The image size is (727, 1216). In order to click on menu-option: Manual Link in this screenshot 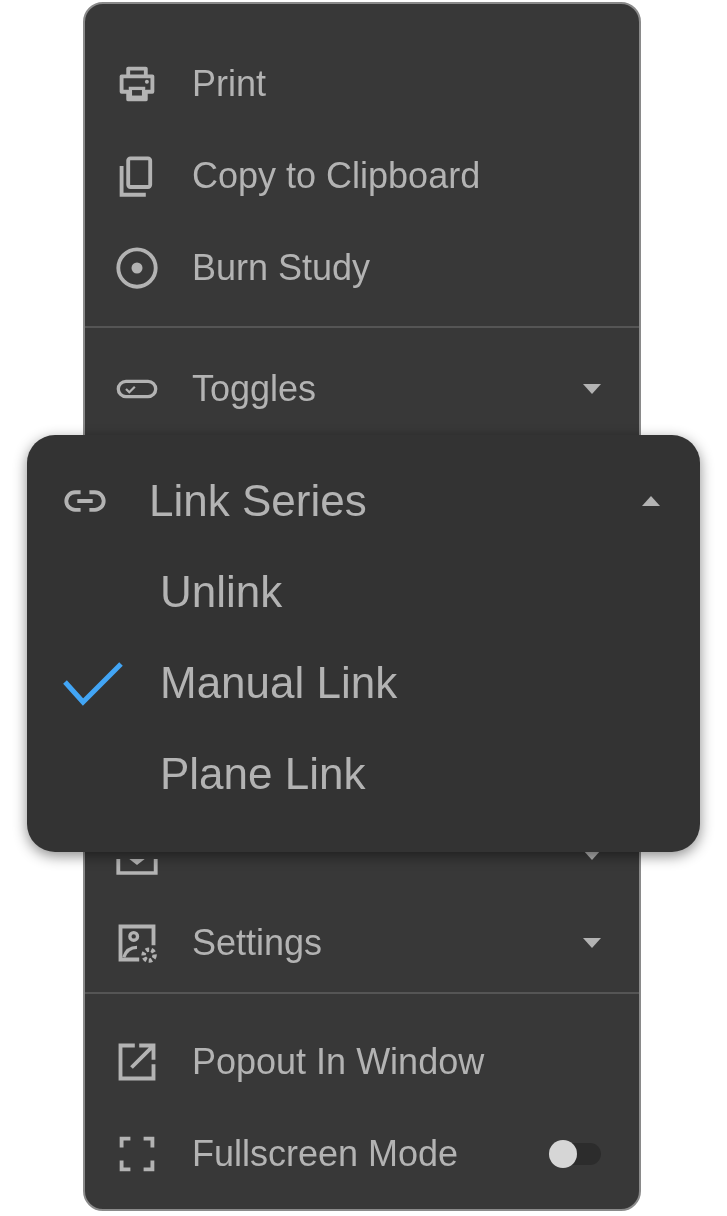, I will do `click(279, 682)`.